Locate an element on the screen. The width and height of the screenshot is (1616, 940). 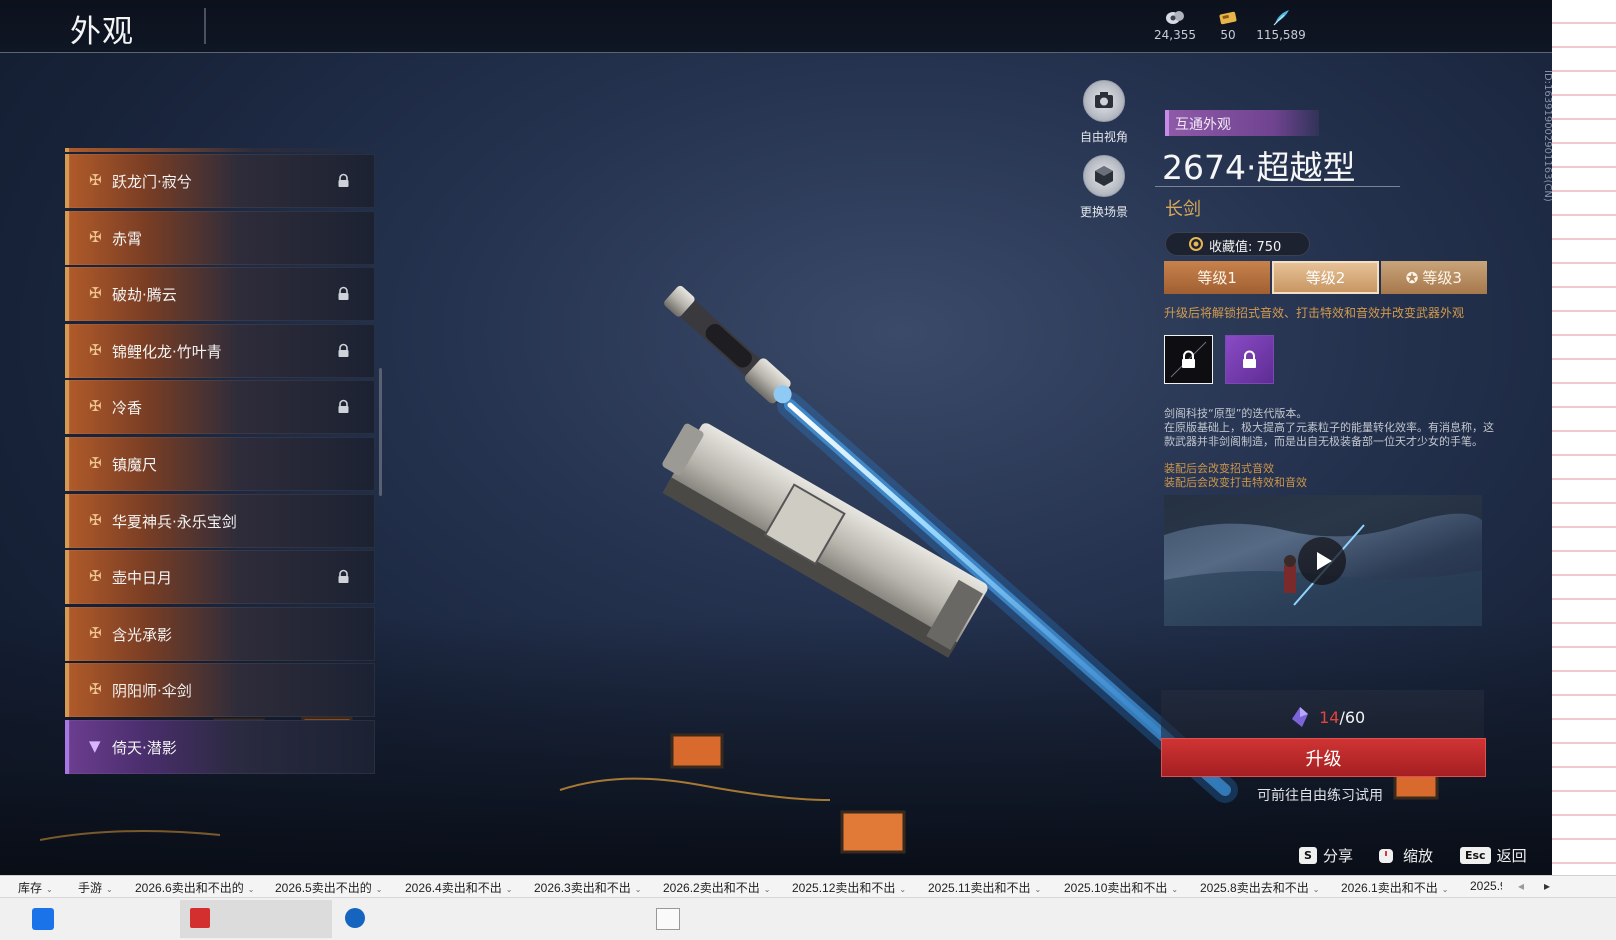
weapon-type: 长剑 is located at coordinates (1183, 209).